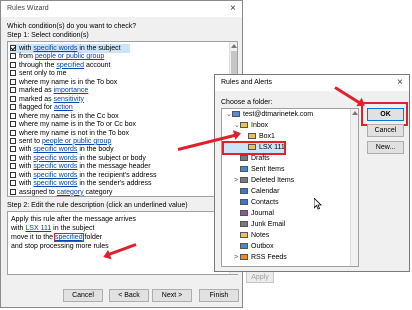 The width and height of the screenshot is (412, 310). Describe the element at coordinates (72, 26) in the screenshot. I see `condition-question: Which condition(s) do you want to check?` at that location.